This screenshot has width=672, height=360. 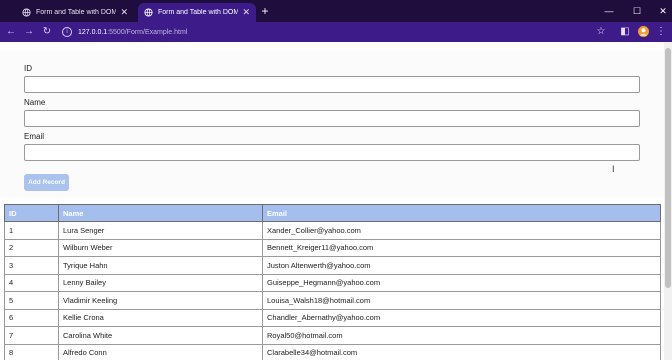 I want to click on cell-id: 1, so click(x=31, y=230).